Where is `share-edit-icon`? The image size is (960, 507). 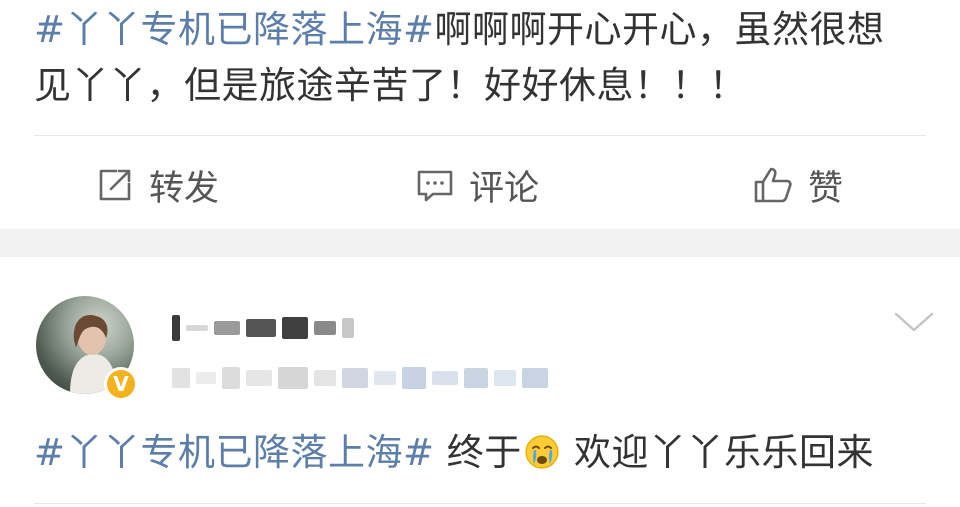 share-edit-icon is located at coordinates (115, 185).